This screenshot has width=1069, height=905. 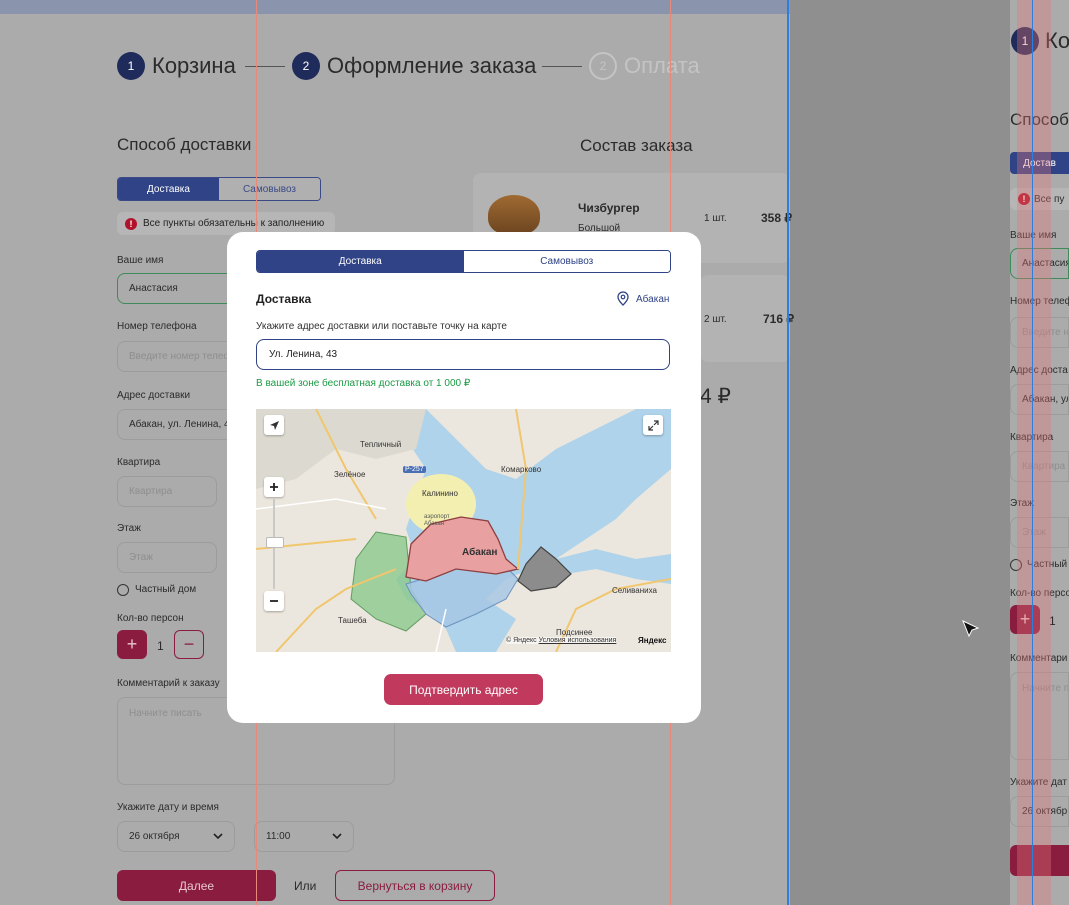 What do you see at coordinates (415, 885) in the screenshot?
I see `back-to-cart-button: Вернуться в корзину` at bounding box center [415, 885].